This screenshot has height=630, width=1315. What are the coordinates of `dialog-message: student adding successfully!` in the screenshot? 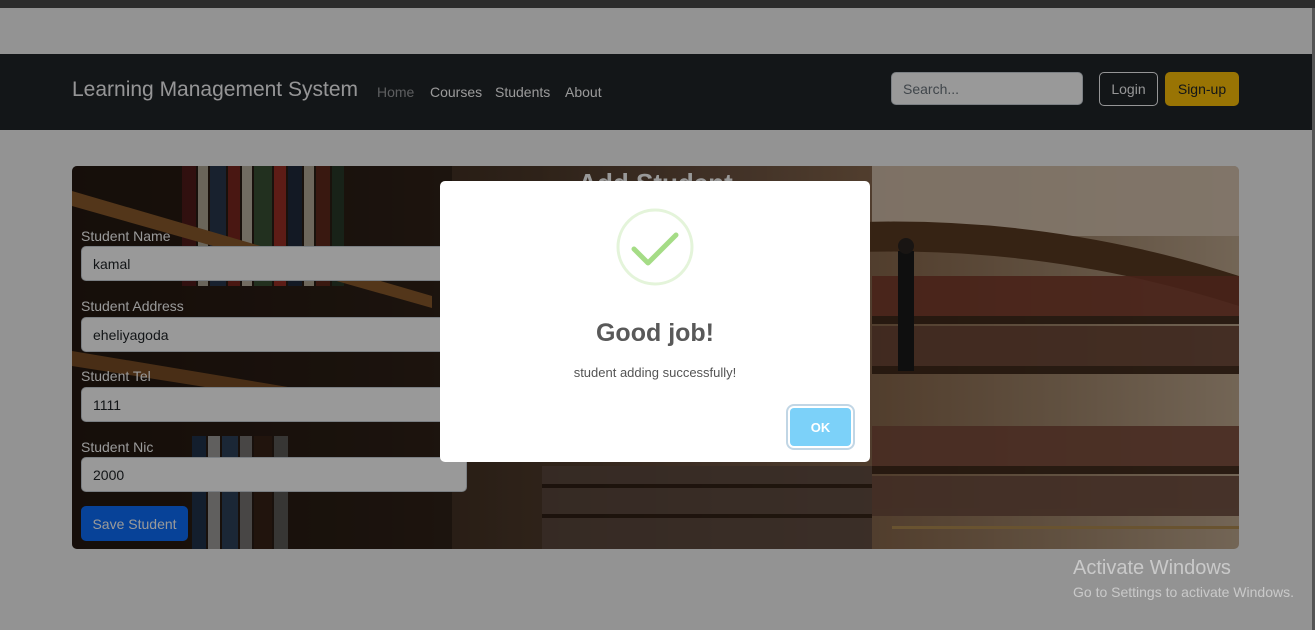 It's located at (655, 372).